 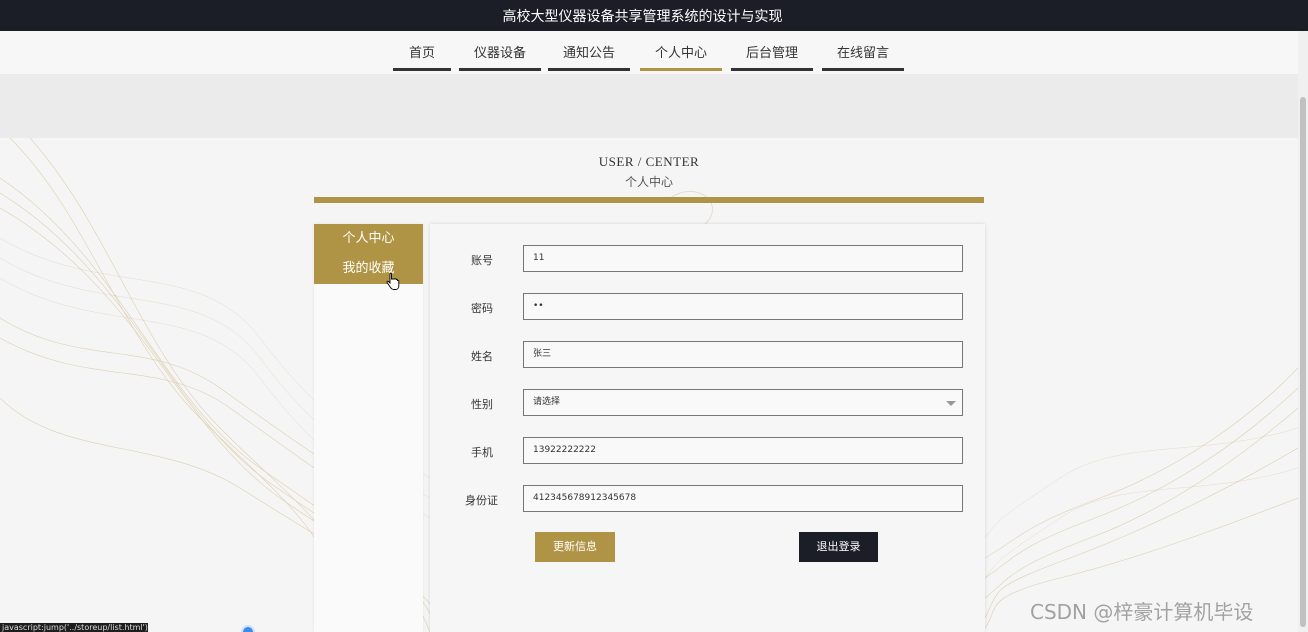 What do you see at coordinates (951, 403) in the screenshot?
I see `chevron-down-icon` at bounding box center [951, 403].